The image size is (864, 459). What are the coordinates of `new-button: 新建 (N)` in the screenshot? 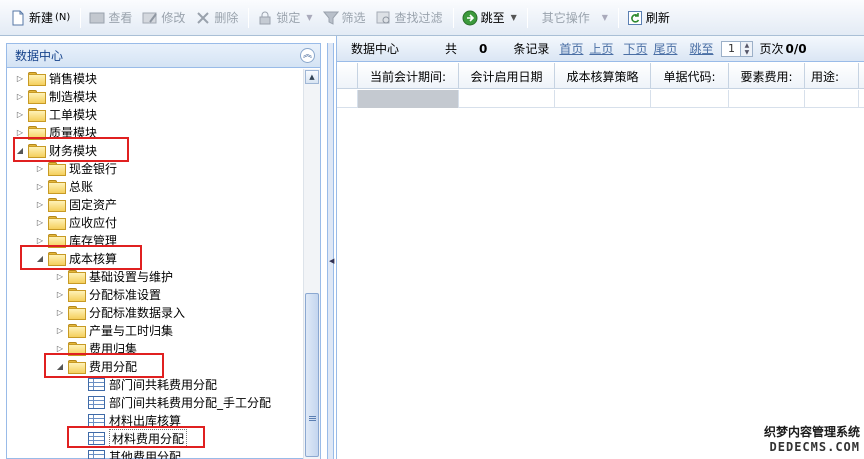 It's located at (40, 18).